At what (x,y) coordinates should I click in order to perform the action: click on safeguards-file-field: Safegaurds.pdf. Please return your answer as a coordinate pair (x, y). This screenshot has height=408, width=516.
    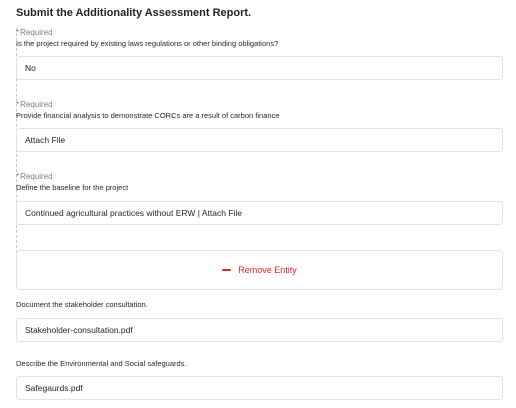
    Looking at the image, I should click on (259, 388).